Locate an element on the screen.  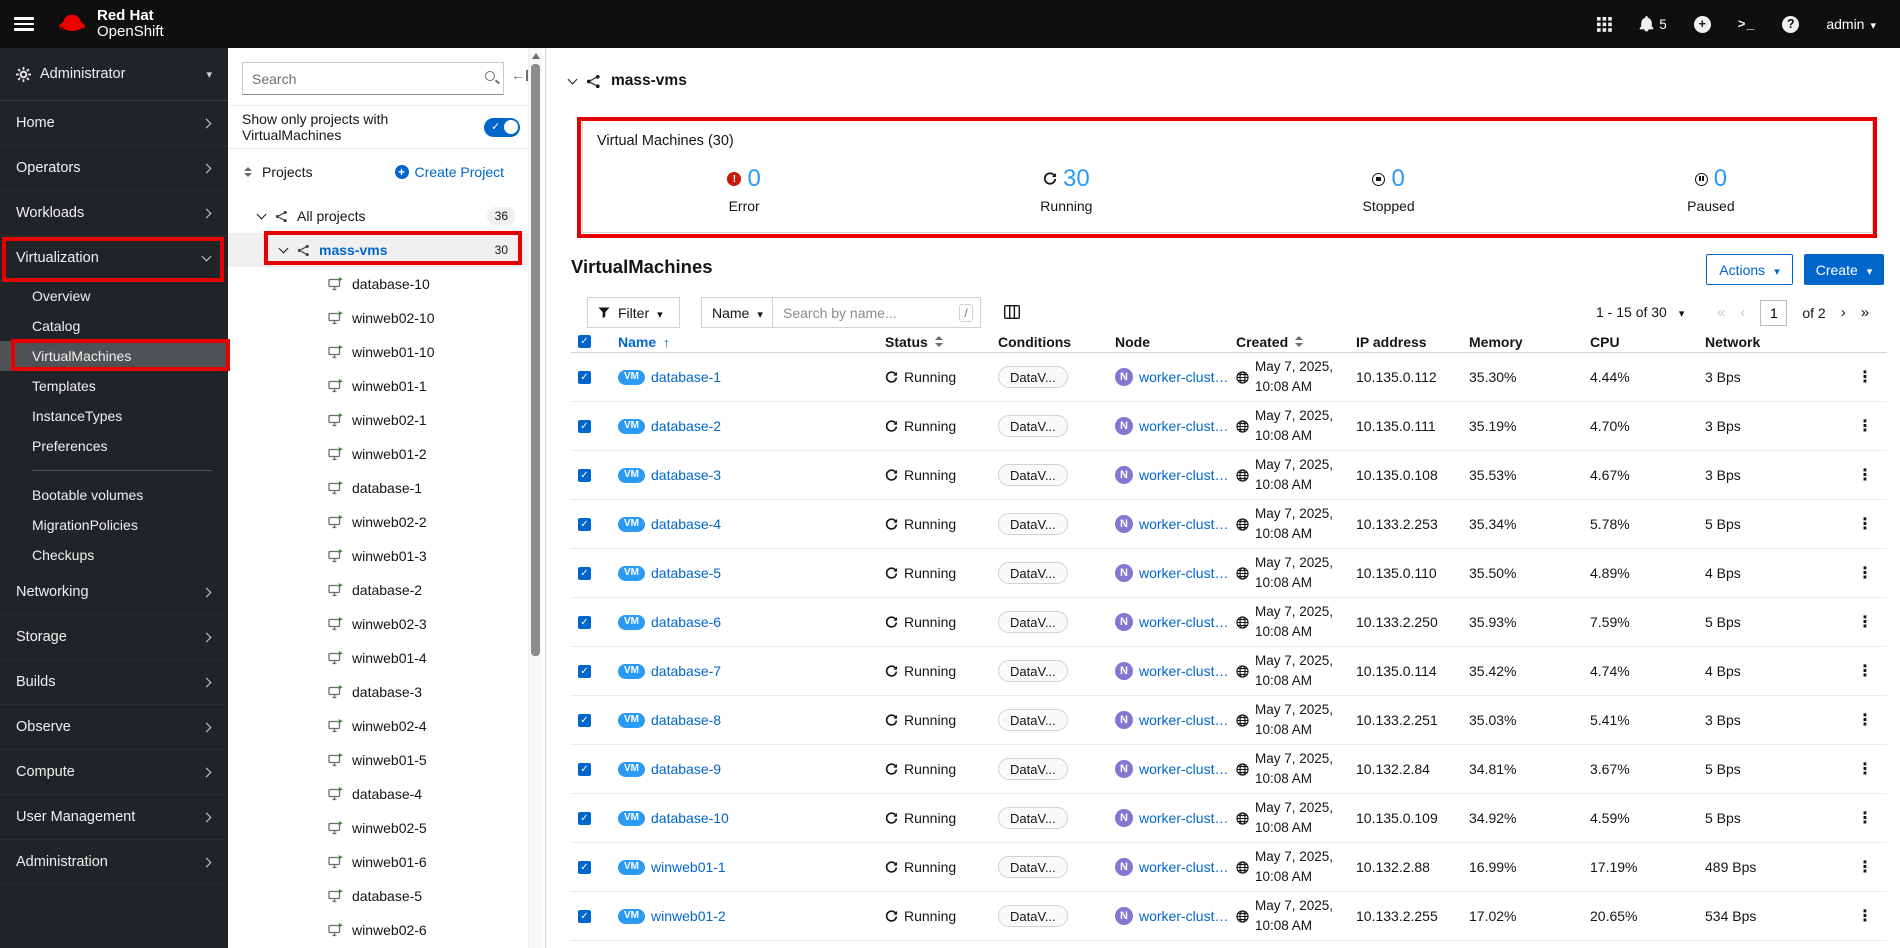
nav-toggle-button is located at coordinates (24, 24).